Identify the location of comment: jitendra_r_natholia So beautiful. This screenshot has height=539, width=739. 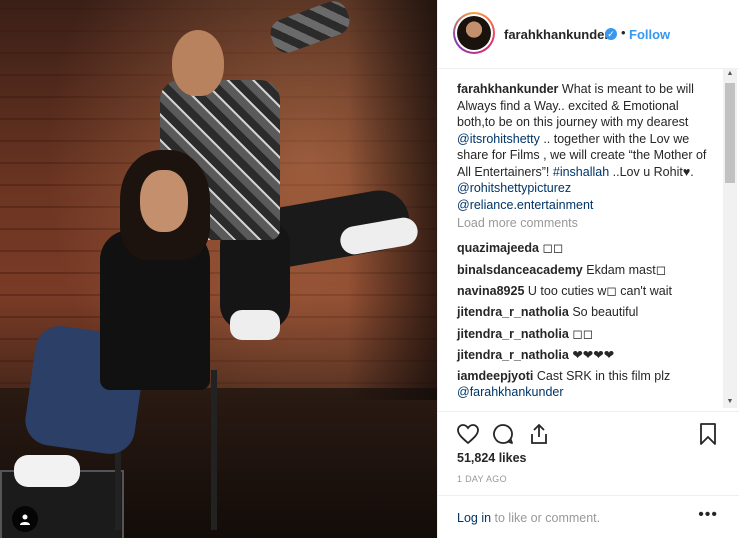
(584, 312).